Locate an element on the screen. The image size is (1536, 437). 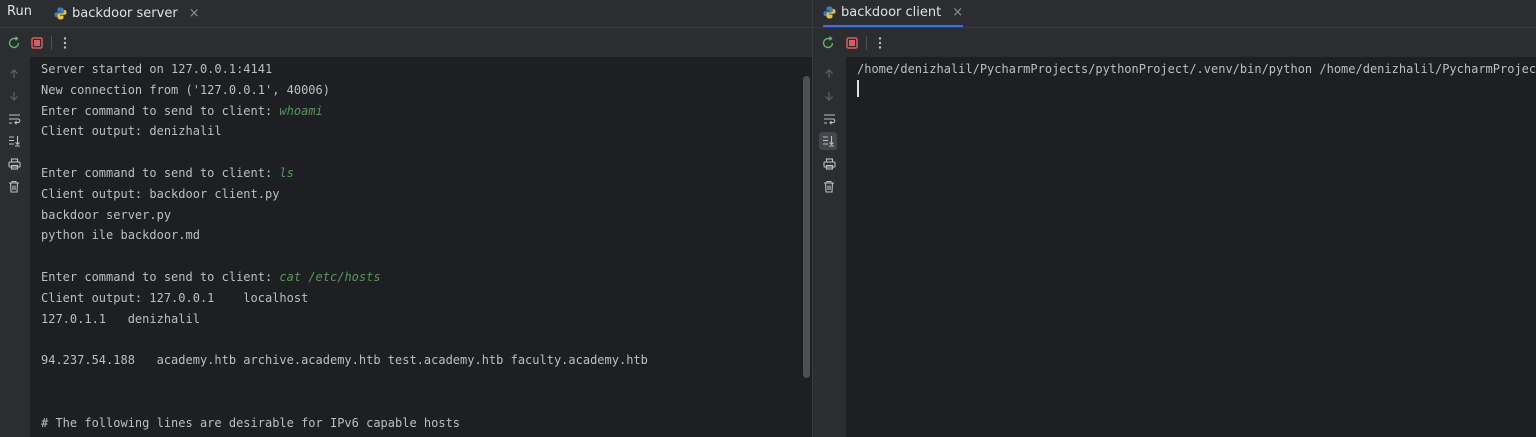
console-text: Client output: denizhalil is located at coordinates (131, 131).